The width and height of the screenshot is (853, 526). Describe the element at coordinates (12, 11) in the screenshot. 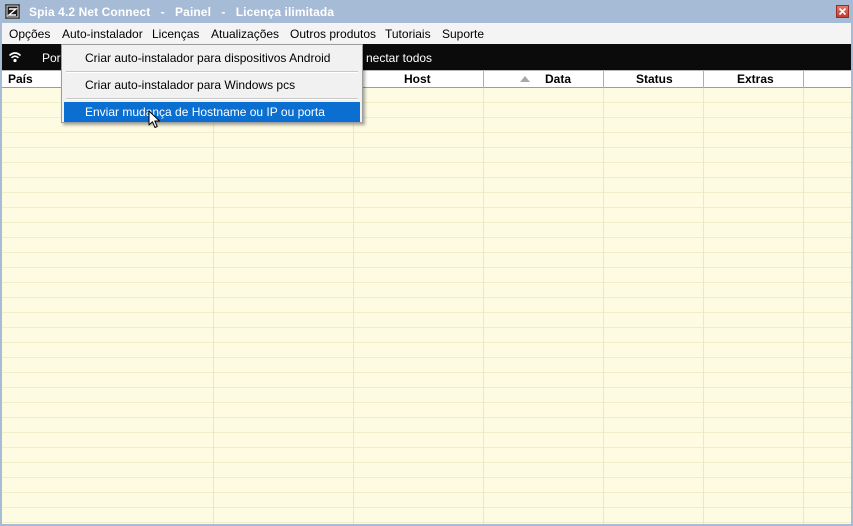

I see `app-logo-icon` at that location.